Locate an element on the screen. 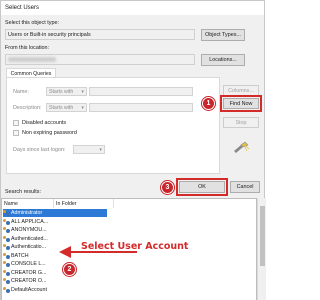  name-match-value: Starts with is located at coordinates (61, 92).